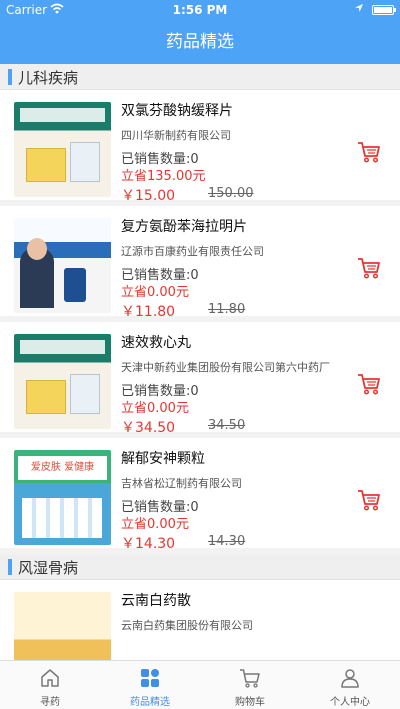 This screenshot has height=709, width=400. What do you see at coordinates (350, 702) in the screenshot?
I see `tab-label: 个人中心` at bounding box center [350, 702].